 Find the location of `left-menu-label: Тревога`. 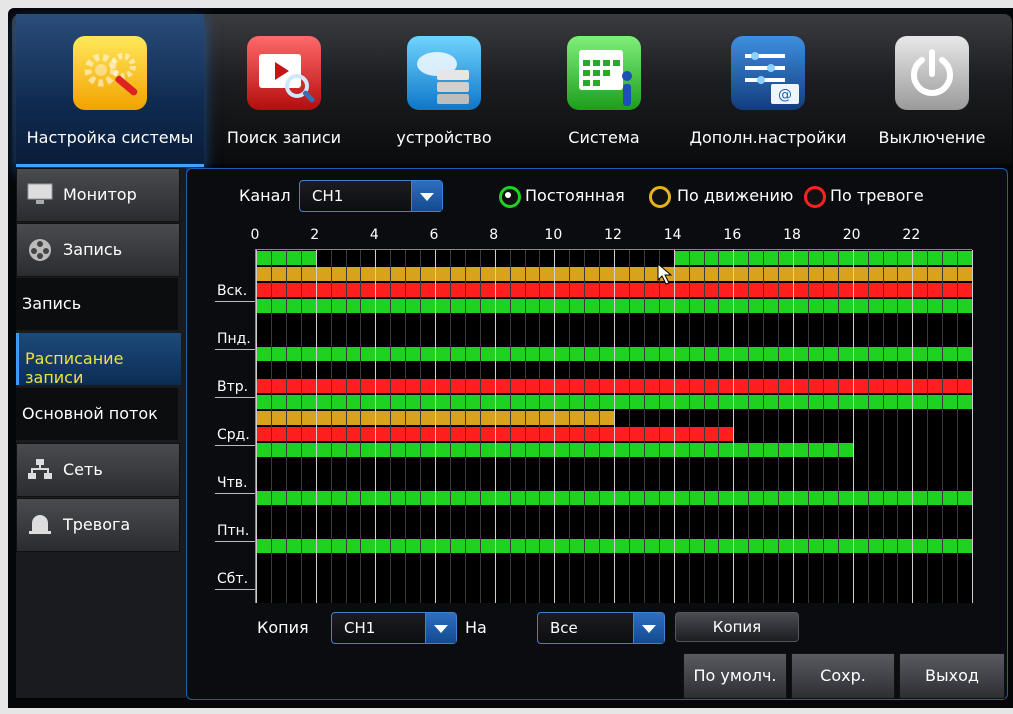

left-menu-label: Тревога is located at coordinates (97, 524).